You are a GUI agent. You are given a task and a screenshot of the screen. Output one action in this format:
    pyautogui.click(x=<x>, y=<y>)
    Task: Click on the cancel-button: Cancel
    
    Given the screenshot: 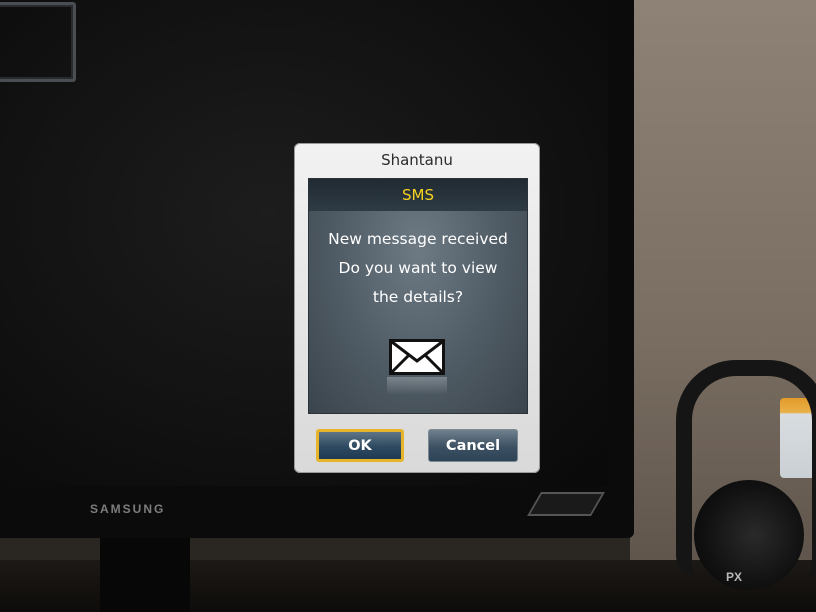 What is the action you would take?
    pyautogui.click(x=473, y=445)
    